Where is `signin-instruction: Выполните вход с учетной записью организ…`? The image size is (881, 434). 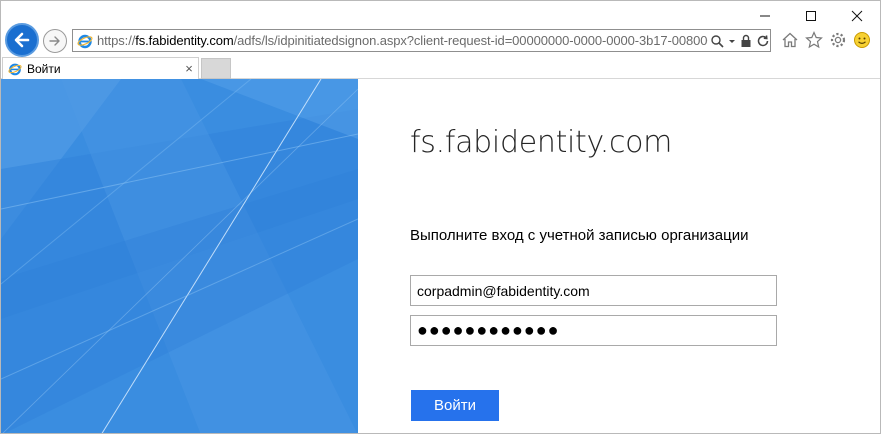 signin-instruction: Выполните вход с учетной записью организ… is located at coordinates (579, 235).